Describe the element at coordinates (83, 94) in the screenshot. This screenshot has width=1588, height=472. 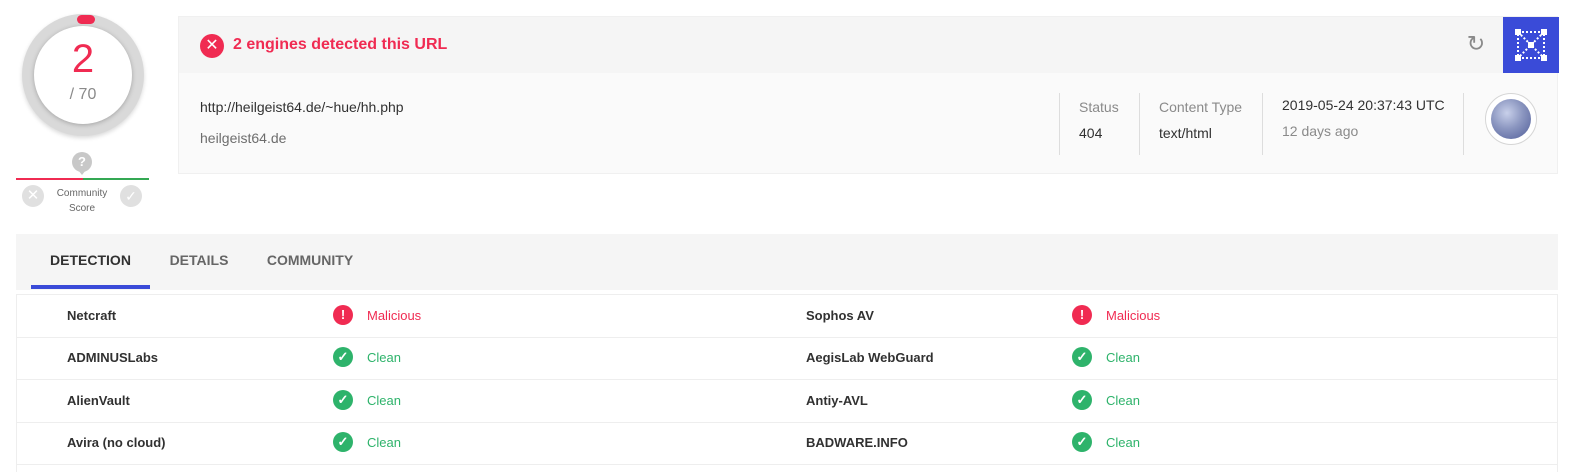
I see `engine-total: / 70` at that location.